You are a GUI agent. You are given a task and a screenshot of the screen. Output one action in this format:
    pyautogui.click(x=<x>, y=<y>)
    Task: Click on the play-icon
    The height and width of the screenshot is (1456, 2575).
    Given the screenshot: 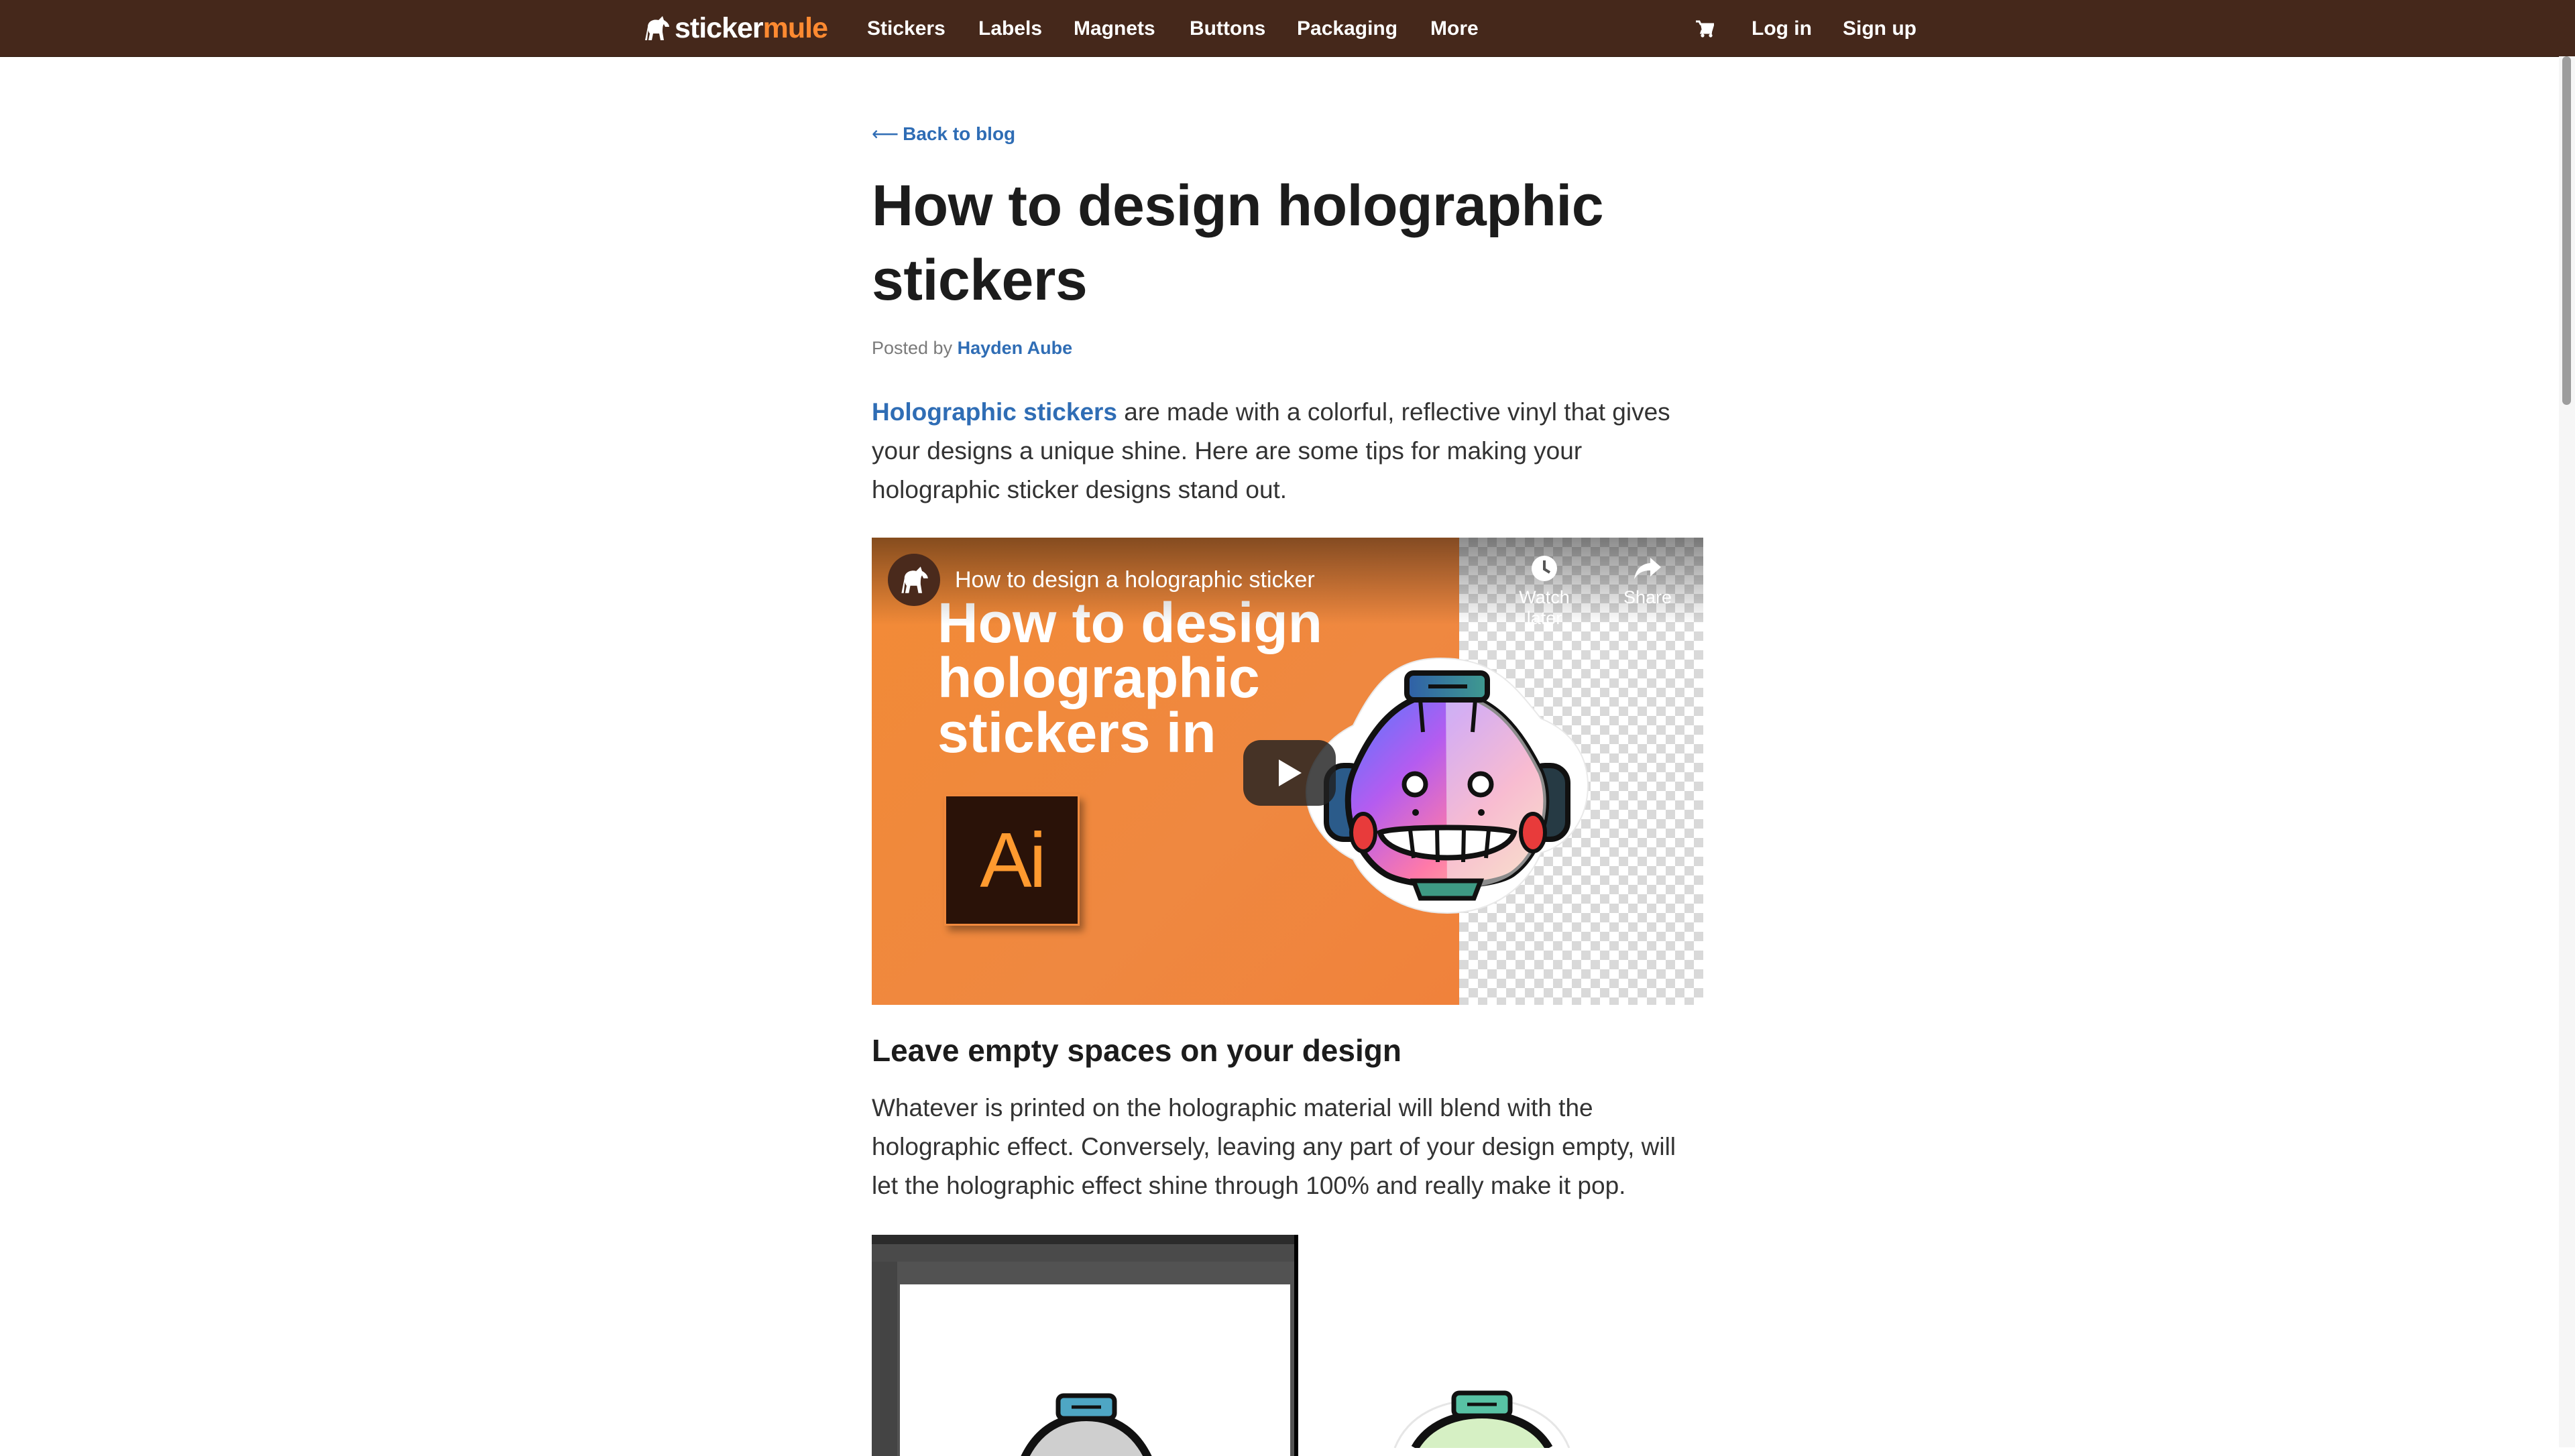 What is the action you would take?
    pyautogui.click(x=1290, y=773)
    